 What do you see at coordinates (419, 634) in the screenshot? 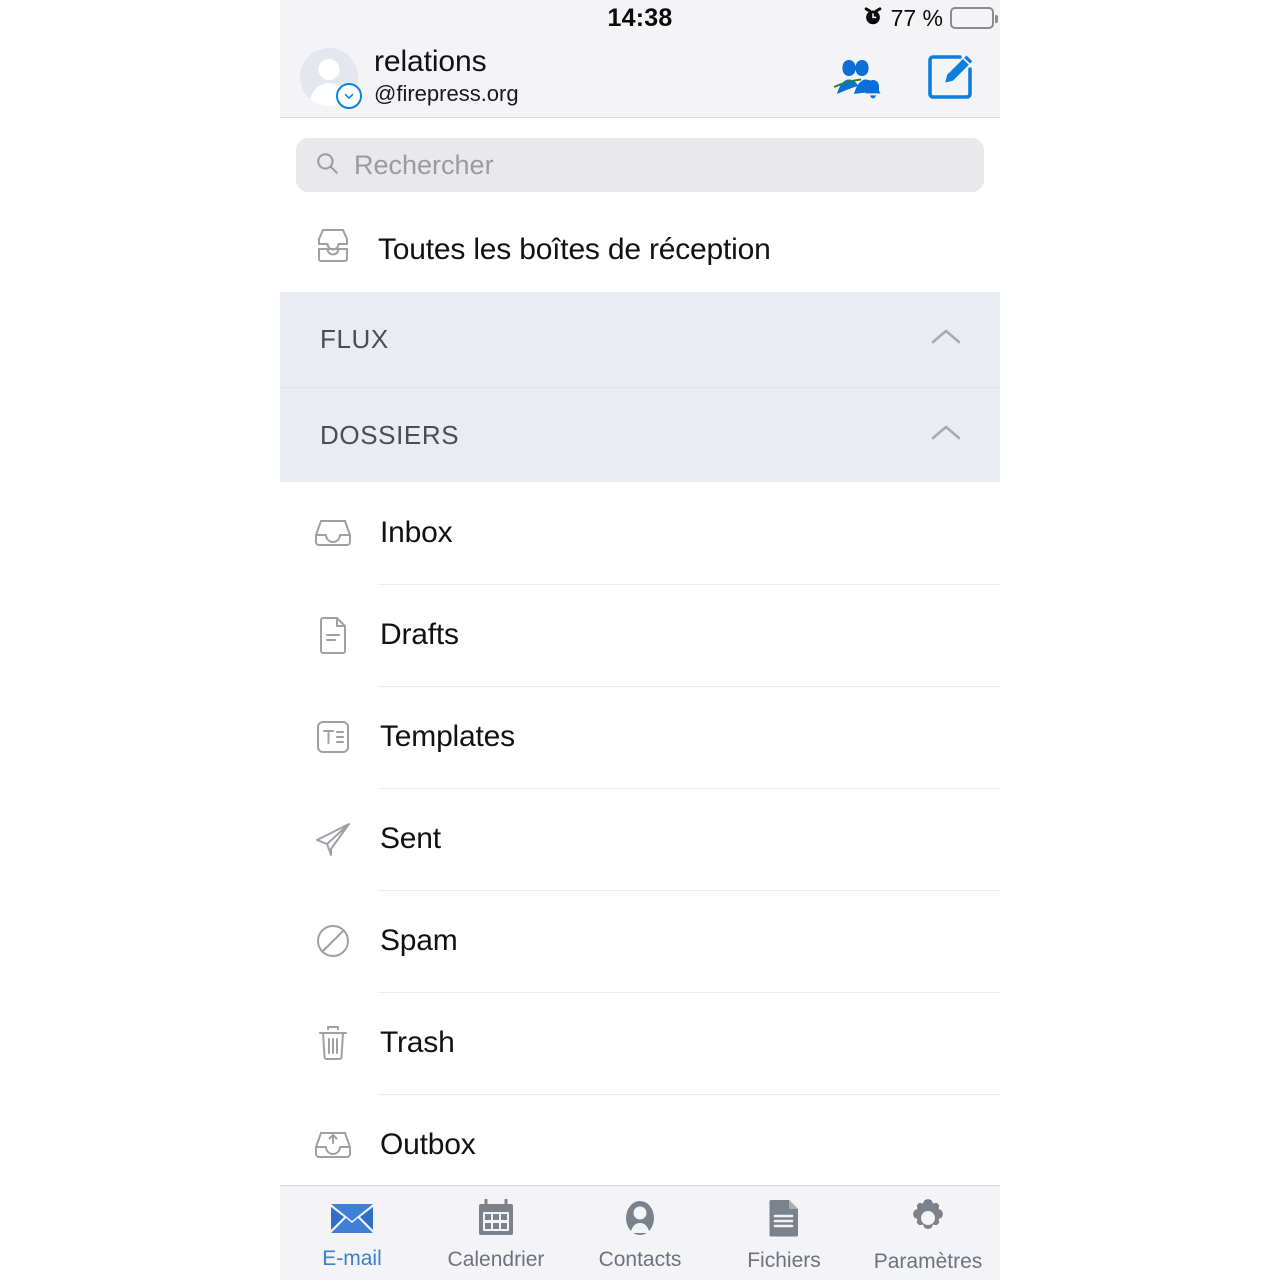
I see `folder-label-drafts: Drafts` at bounding box center [419, 634].